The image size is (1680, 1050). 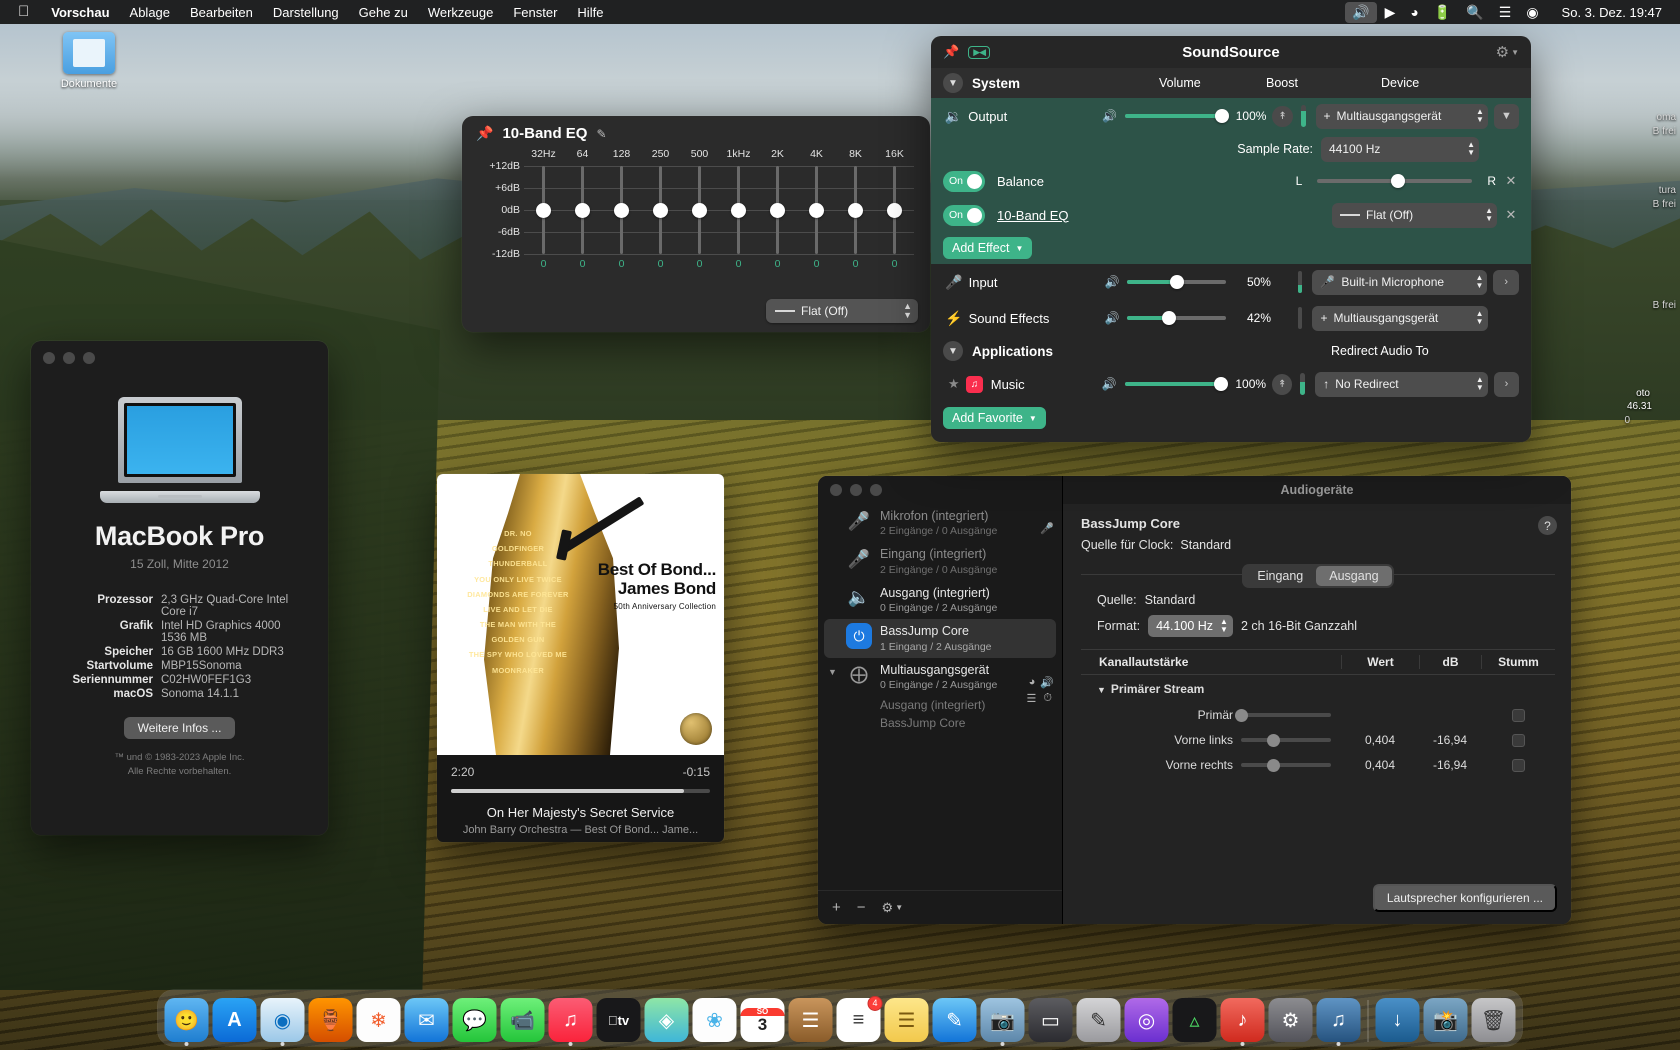 What do you see at coordinates (762, 1020) in the screenshot?
I see `dock-item-calendar: SO 3` at bounding box center [762, 1020].